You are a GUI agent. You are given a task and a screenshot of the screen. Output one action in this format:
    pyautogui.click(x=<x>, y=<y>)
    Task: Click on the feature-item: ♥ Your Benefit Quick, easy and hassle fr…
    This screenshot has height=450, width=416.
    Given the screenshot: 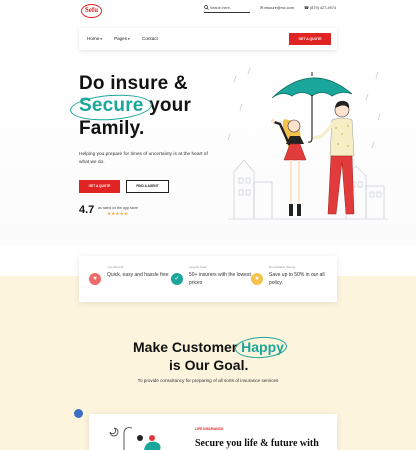 What is the action you would take?
    pyautogui.click(x=130, y=280)
    